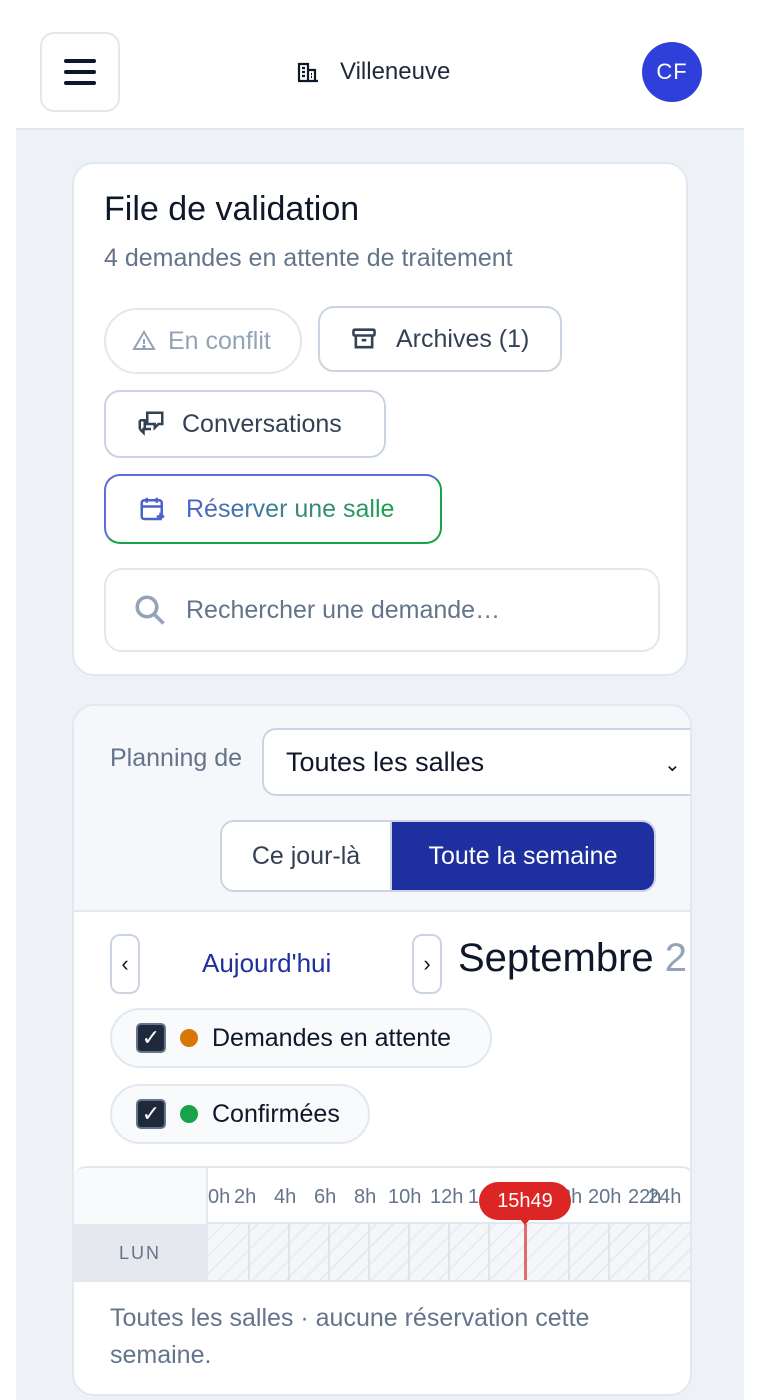 This screenshot has height=1400, width=759. What do you see at coordinates (676, 958) in the screenshot?
I see `month-year: 2` at bounding box center [676, 958].